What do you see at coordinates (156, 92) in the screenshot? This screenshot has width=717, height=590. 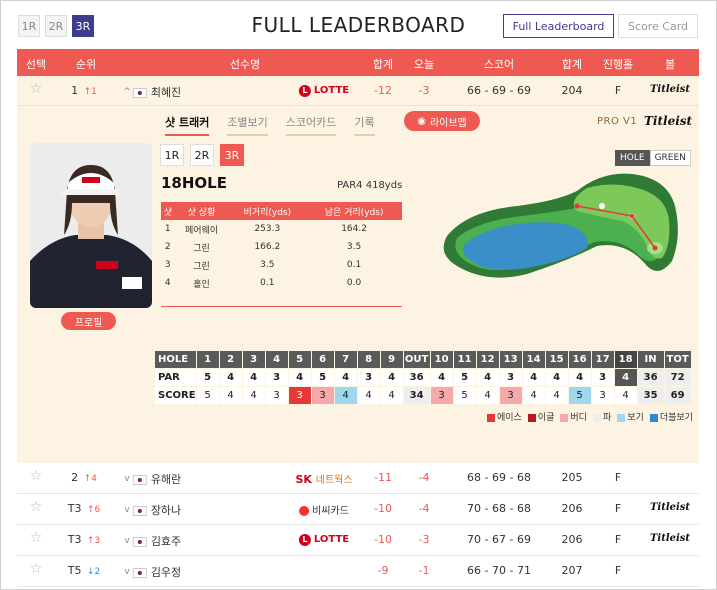 I see `player-name: 최혜진` at bounding box center [156, 92].